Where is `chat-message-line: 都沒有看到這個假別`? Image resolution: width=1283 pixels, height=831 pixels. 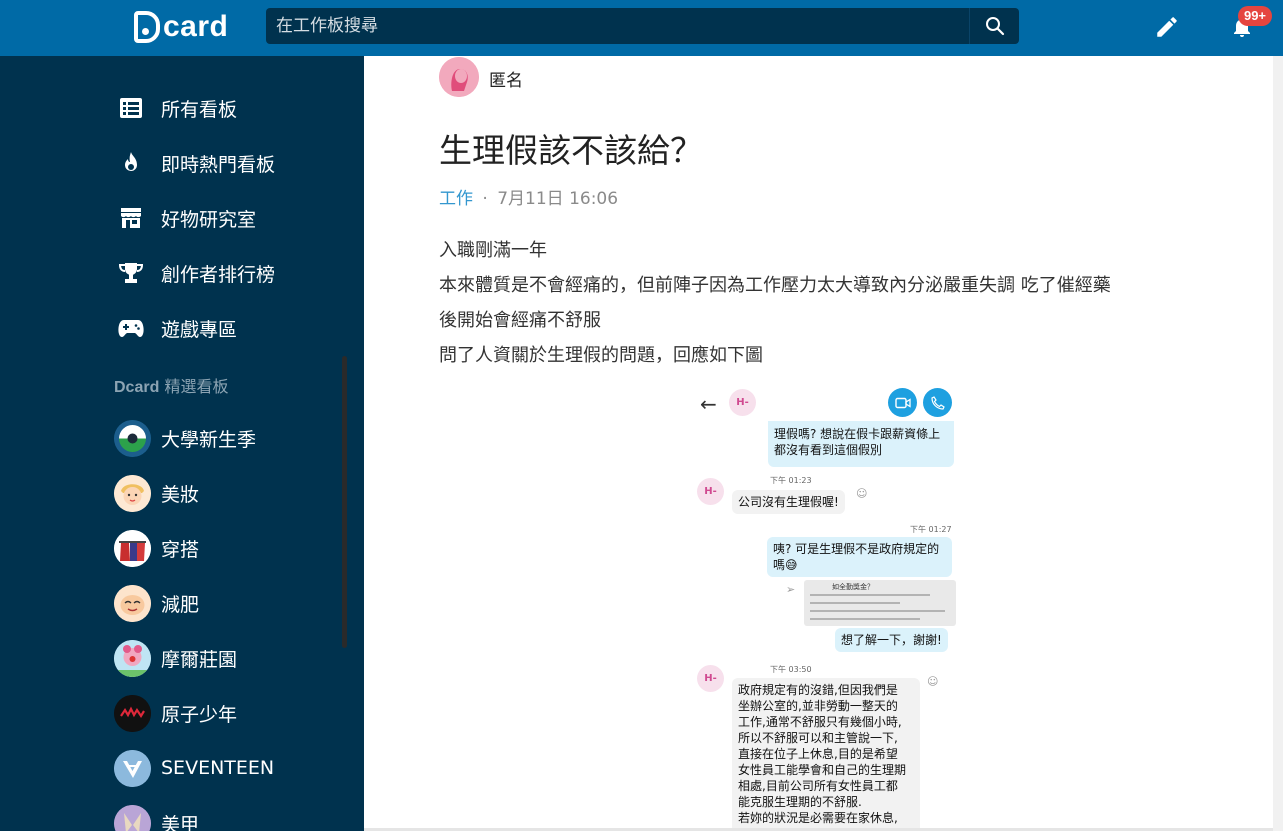
chat-message-line: 都沒有看到這個假別 is located at coordinates (828, 450).